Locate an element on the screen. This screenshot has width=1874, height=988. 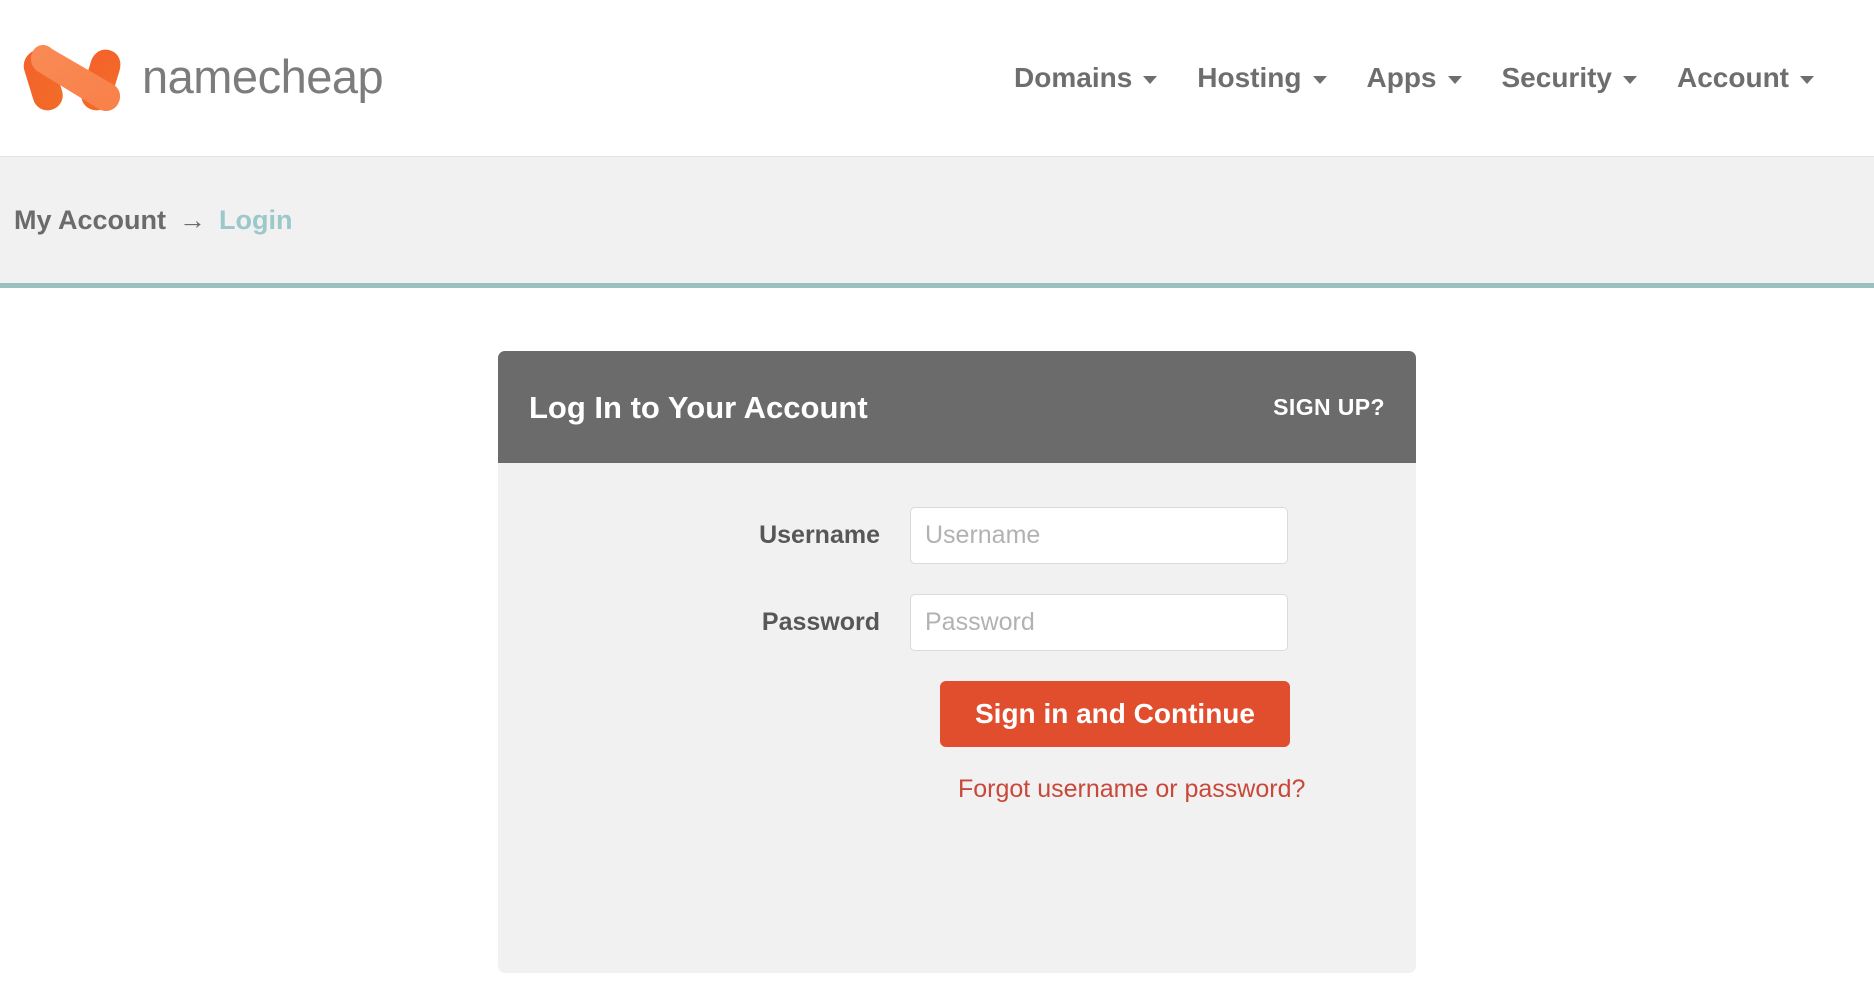
nav-item-label: Domains is located at coordinates (1073, 77).